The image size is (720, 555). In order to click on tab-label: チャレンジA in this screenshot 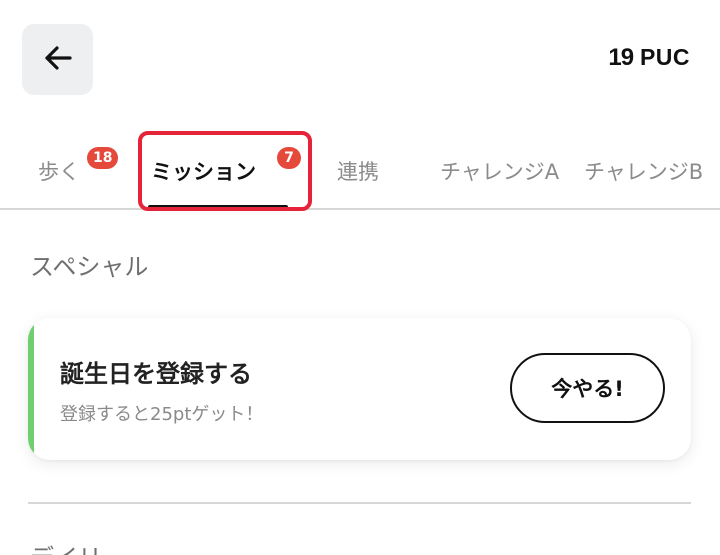, I will do `click(500, 172)`.